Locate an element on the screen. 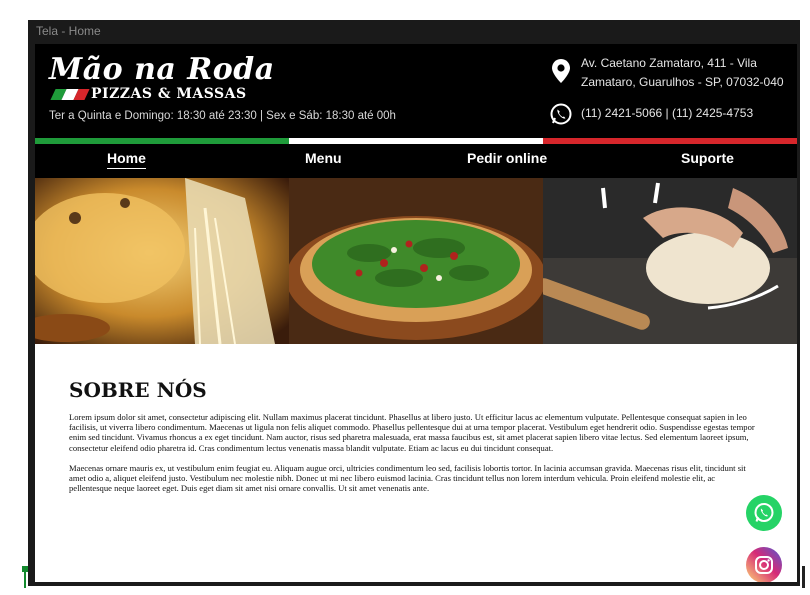 The image size is (810, 595). nav-suporte: Suporte is located at coordinates (707, 158).